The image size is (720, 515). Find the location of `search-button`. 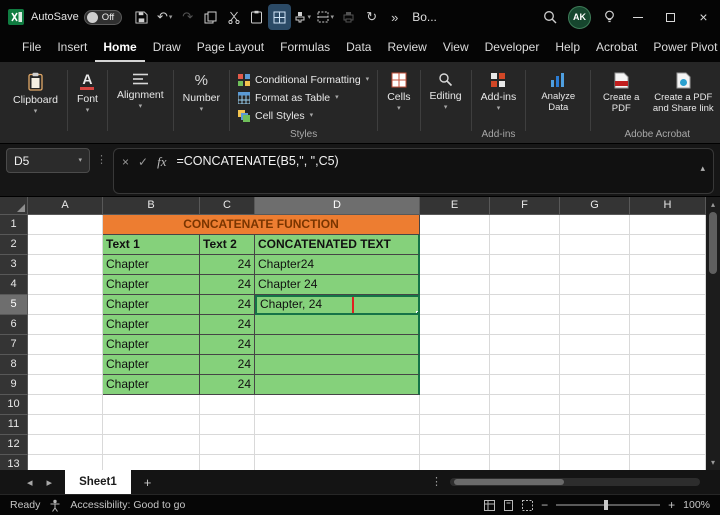

search-button is located at coordinates (549, 17).